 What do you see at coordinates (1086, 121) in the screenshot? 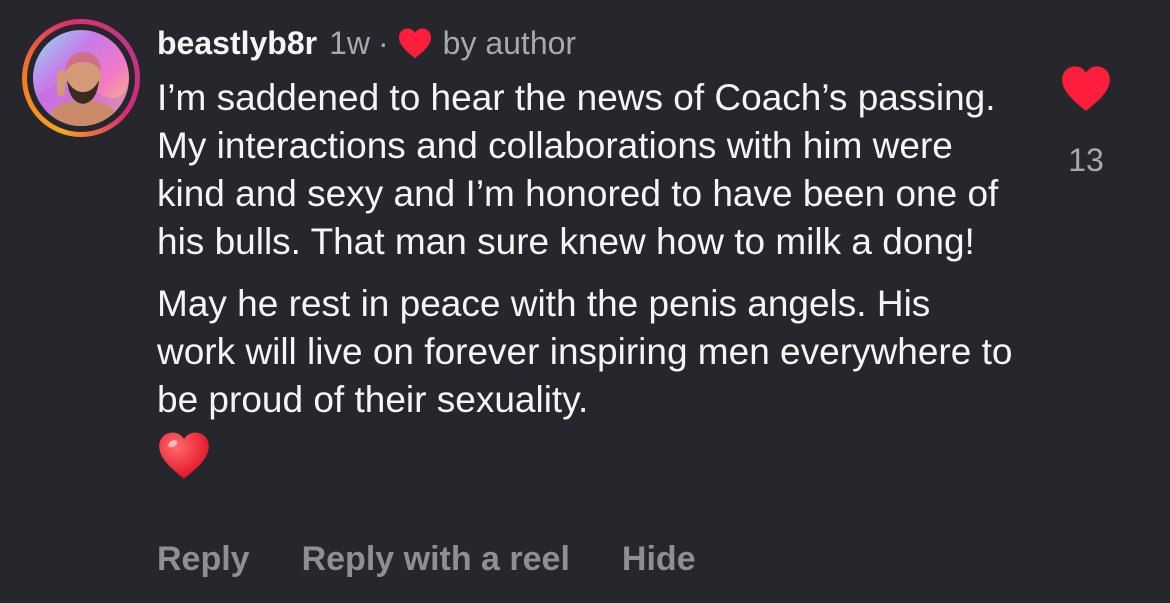
I see `like-area: 13` at bounding box center [1086, 121].